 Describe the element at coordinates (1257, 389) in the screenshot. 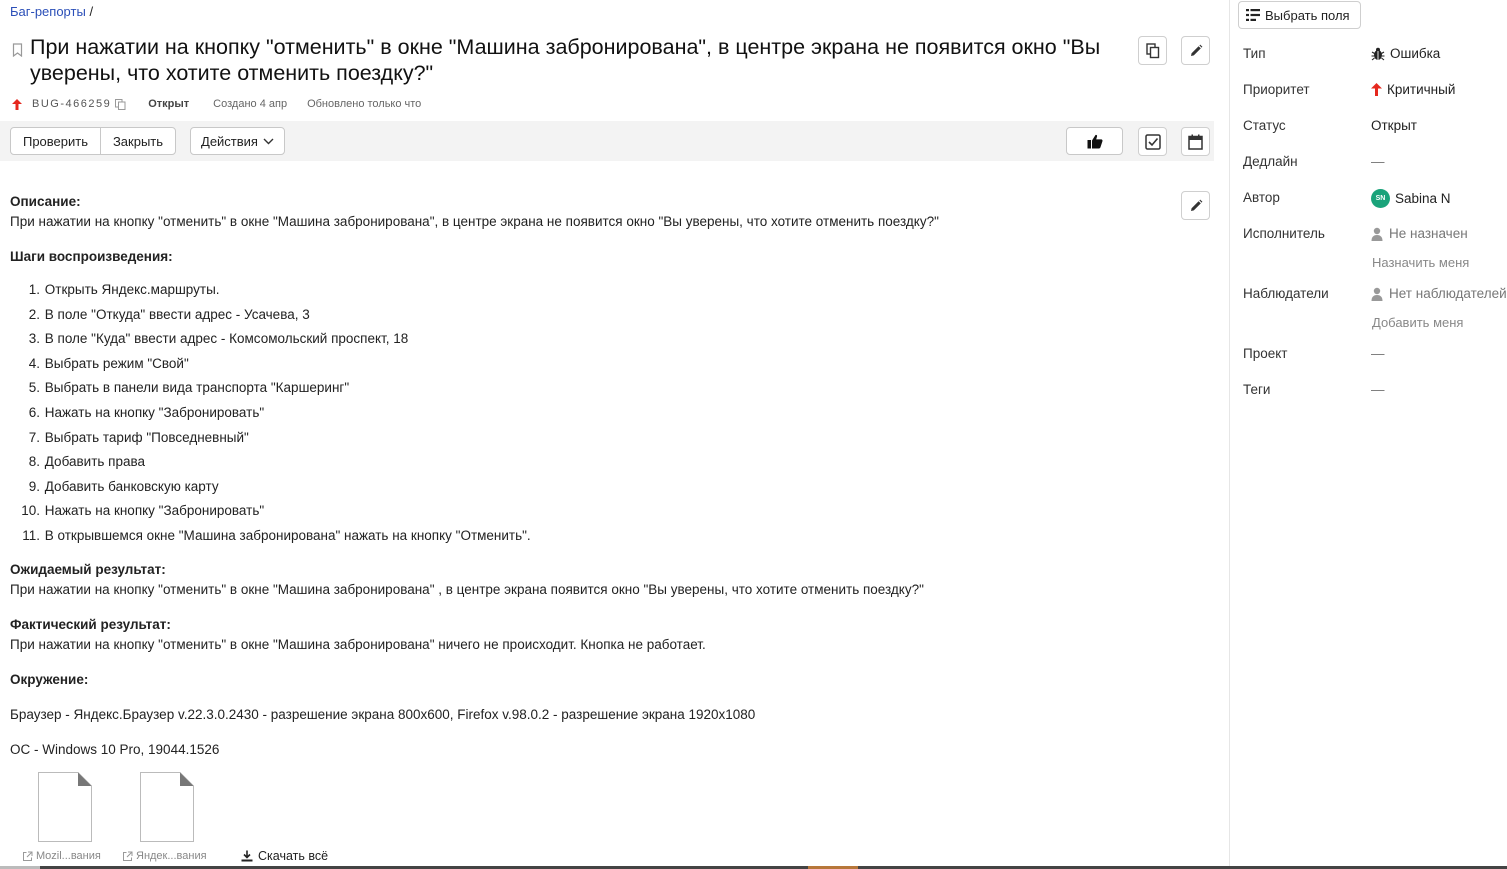

I see `tags-label: Теги` at that location.